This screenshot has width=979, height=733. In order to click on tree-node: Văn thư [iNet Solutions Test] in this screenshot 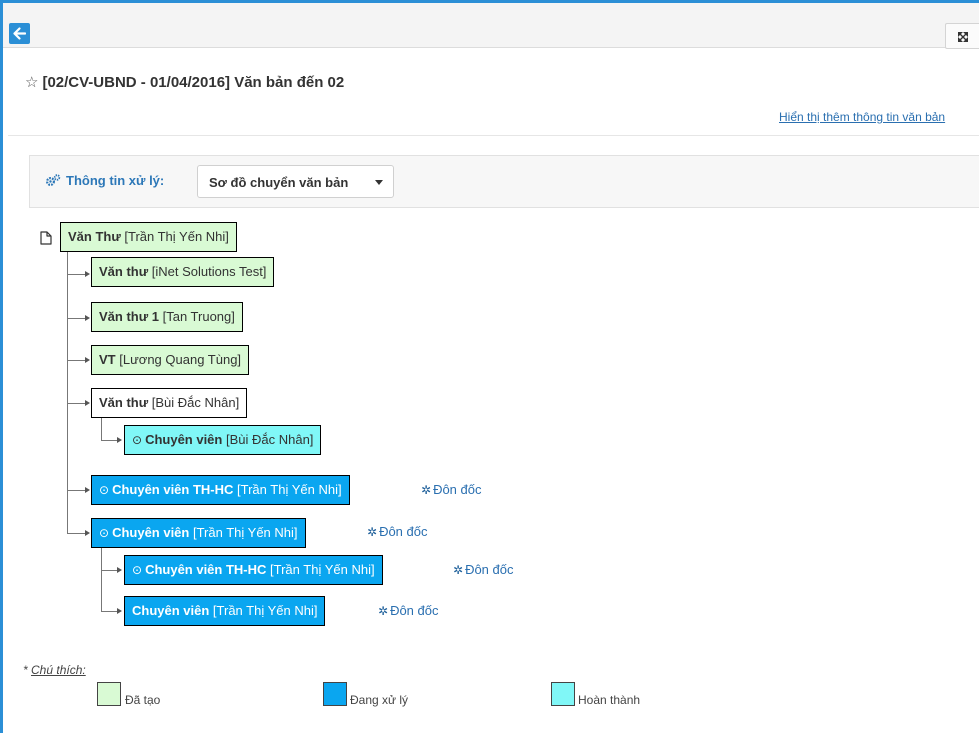, I will do `click(183, 272)`.